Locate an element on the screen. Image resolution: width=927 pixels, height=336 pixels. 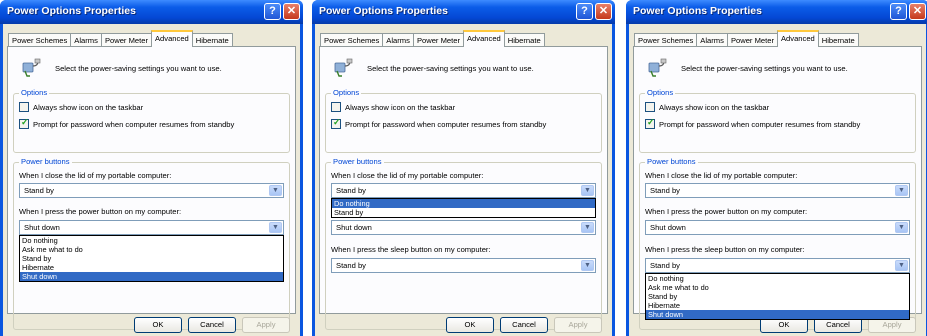
sleep-button-value: Stand by is located at coordinates (351, 265).